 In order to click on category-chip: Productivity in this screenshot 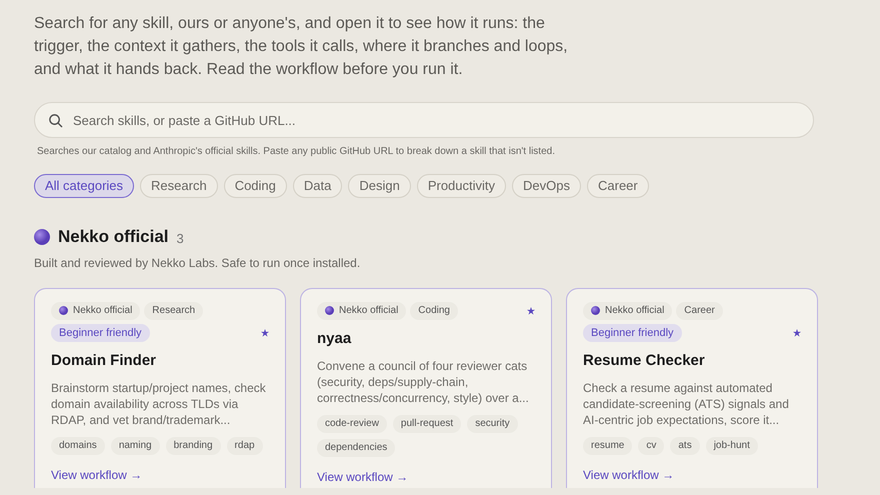, I will do `click(461, 186)`.